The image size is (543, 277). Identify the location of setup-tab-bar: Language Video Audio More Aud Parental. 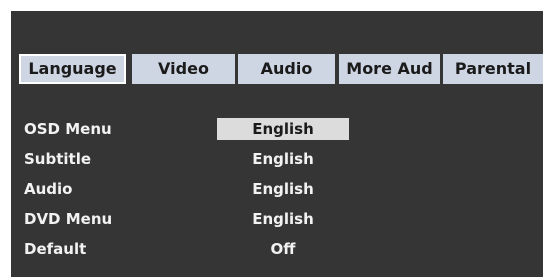
(277, 70).